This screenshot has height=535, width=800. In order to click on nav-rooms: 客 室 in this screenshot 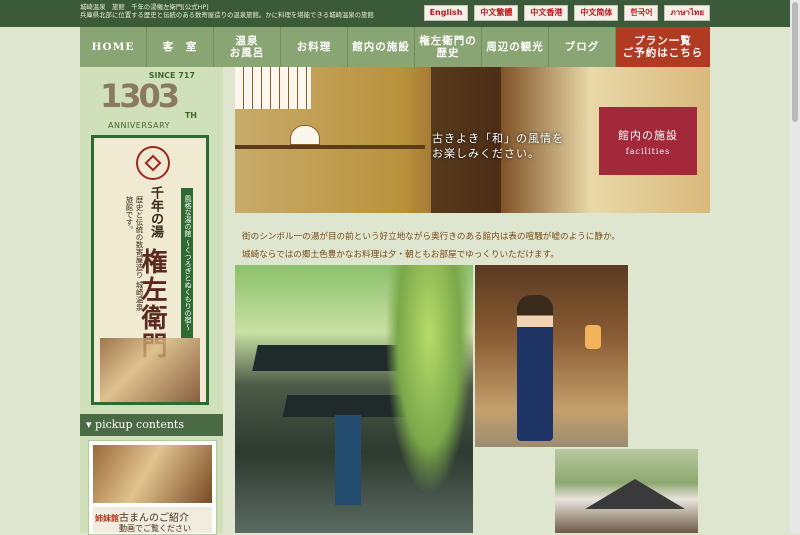, I will do `click(180, 47)`.